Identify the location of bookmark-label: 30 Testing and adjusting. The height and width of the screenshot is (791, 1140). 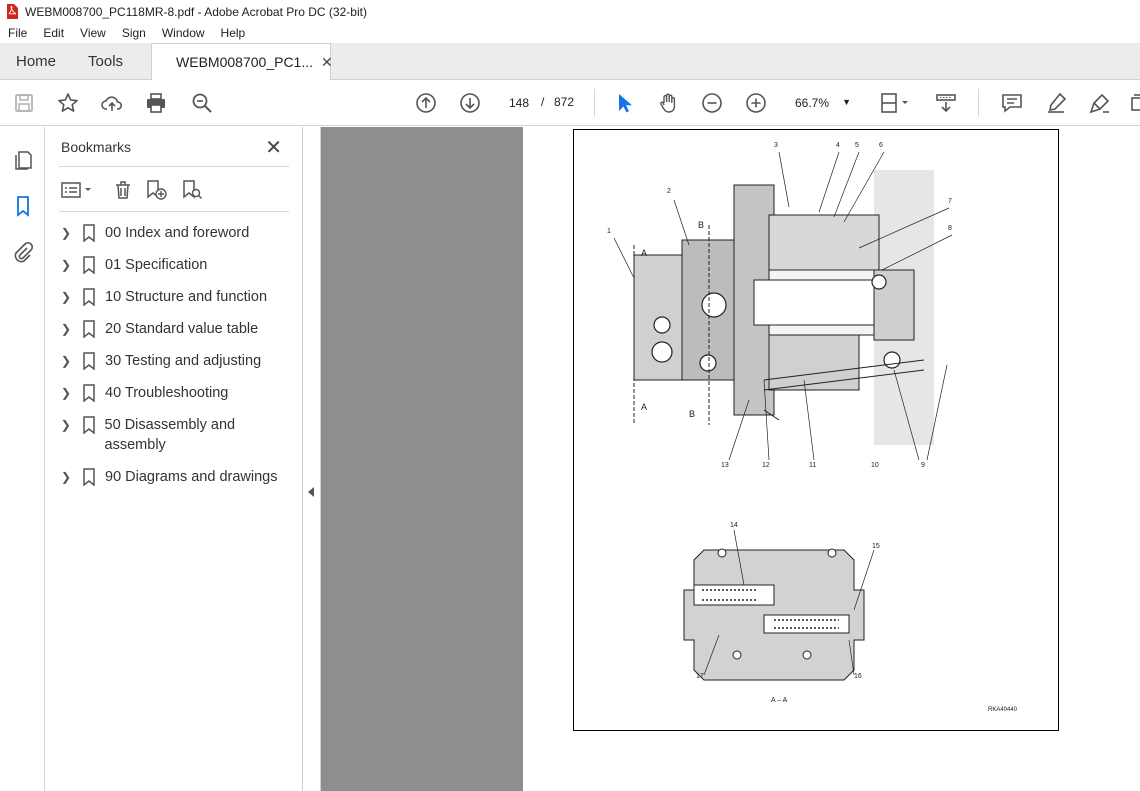
(183, 361).